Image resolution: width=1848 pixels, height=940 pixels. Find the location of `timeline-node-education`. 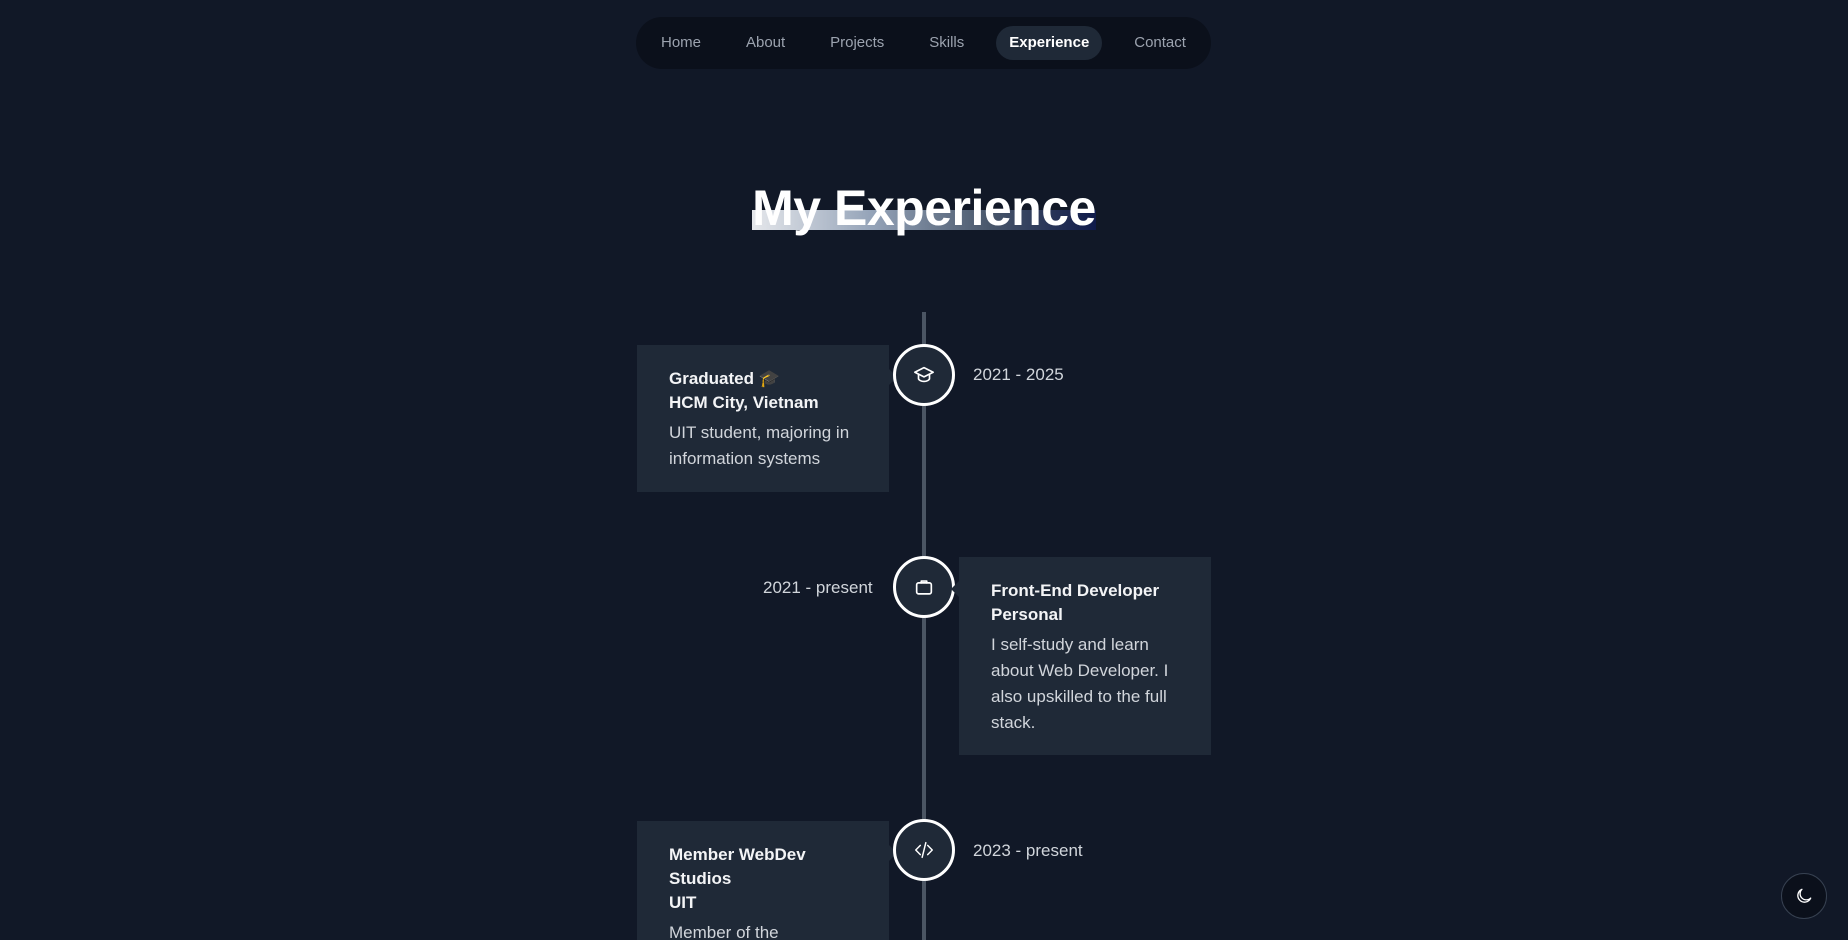

timeline-node-education is located at coordinates (924, 375).